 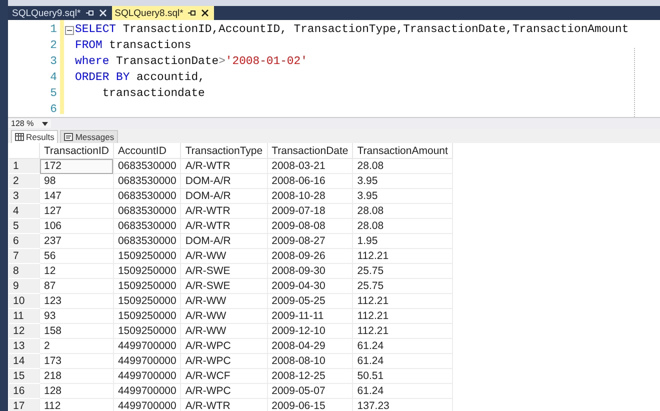 What do you see at coordinates (77, 346) in the screenshot?
I see `table-cell: 2` at bounding box center [77, 346].